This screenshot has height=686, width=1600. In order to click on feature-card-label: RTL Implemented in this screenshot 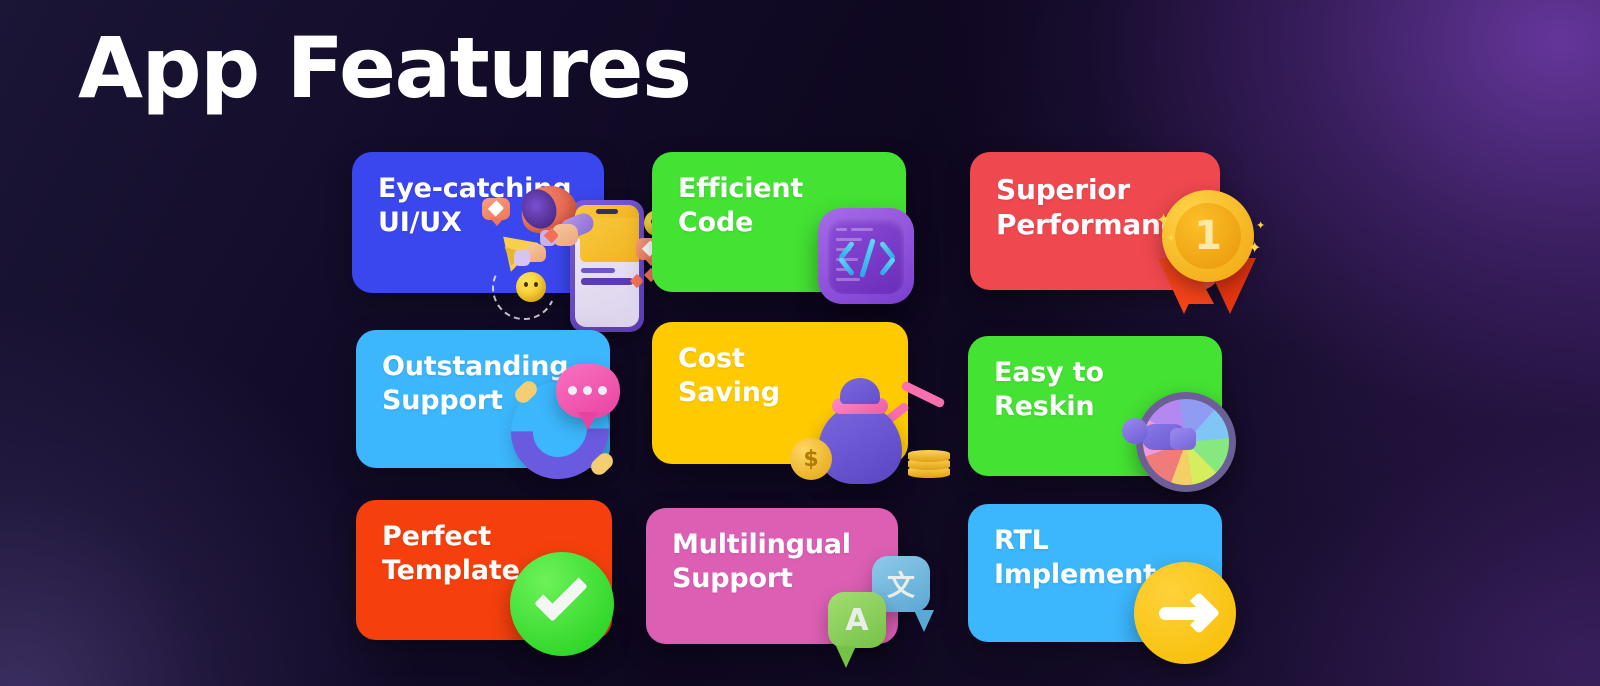, I will do `click(1094, 558)`.